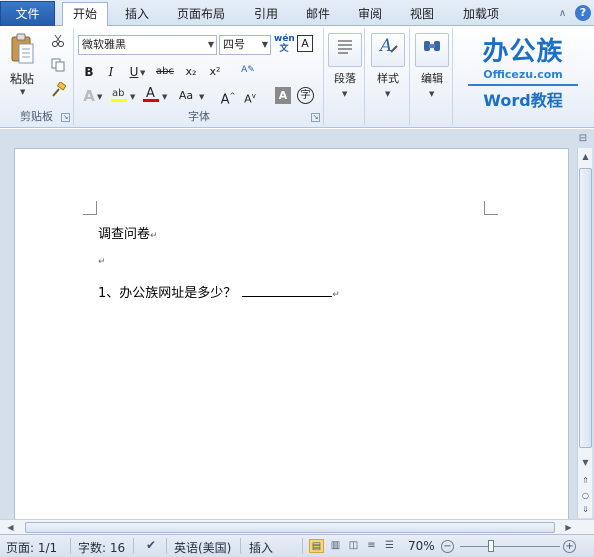 The width and height of the screenshot is (594, 557). I want to click on font-size-combo: 四号 ▼, so click(245, 45).